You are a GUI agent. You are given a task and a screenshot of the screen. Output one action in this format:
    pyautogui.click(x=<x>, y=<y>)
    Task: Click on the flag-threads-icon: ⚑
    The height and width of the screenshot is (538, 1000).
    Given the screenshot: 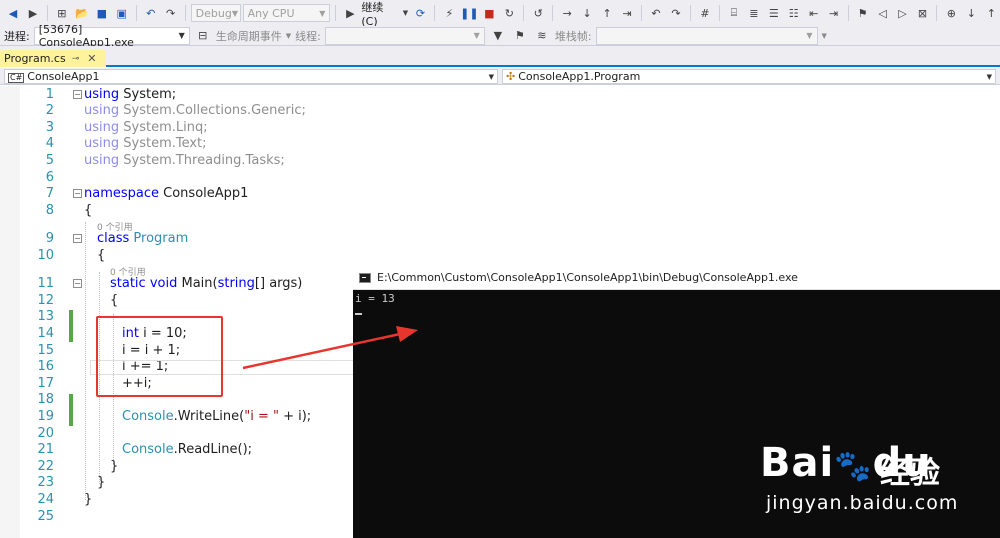 What is the action you would take?
    pyautogui.click(x=520, y=36)
    